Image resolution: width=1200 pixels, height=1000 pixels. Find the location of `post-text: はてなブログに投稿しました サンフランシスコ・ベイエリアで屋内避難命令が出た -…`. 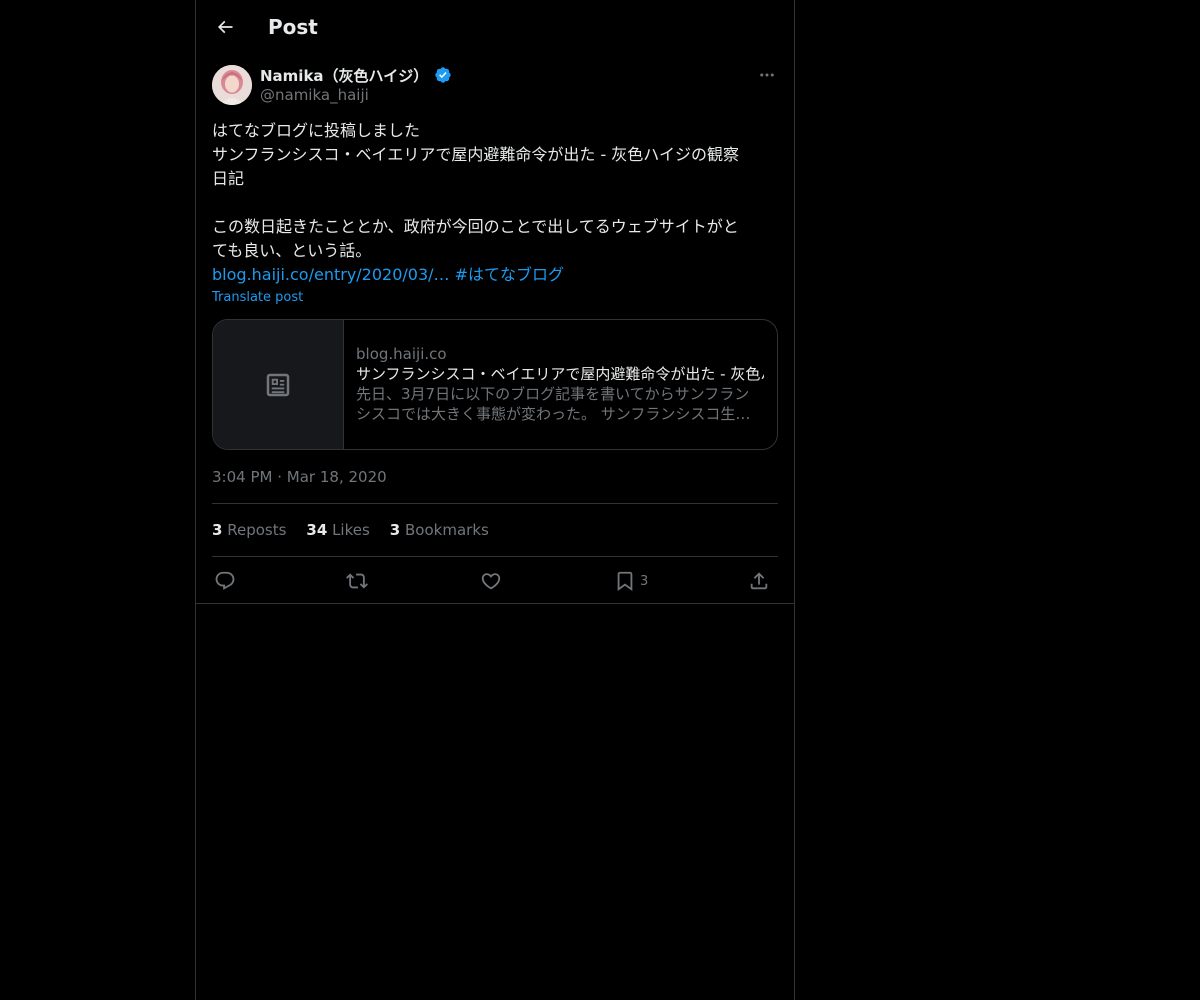

post-text: はてなブログに投稿しました サンフランシスコ・ベイエリアで屋内避難命令が出た -… is located at coordinates (495, 203).